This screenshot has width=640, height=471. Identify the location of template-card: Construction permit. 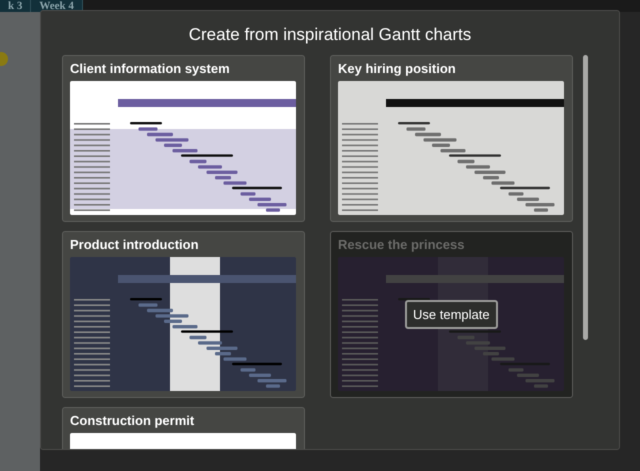
(183, 428).